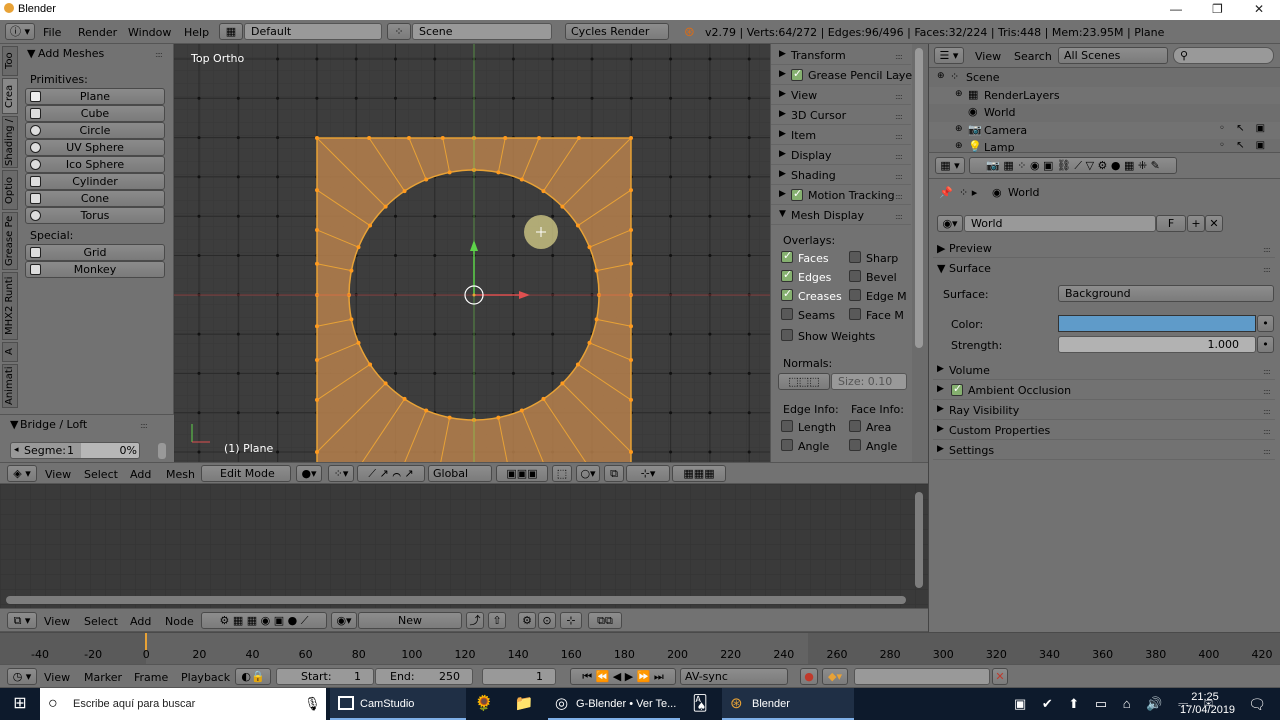  I want to click on world-icon-button: ◉▾, so click(344, 620).